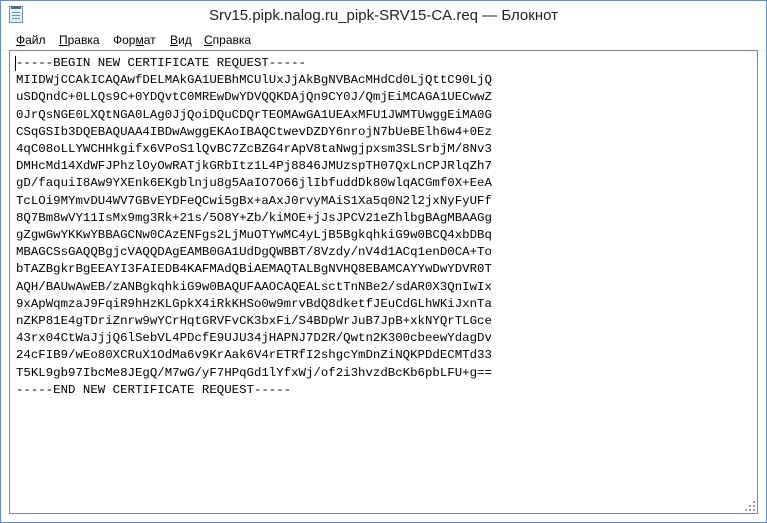 This screenshot has height=523, width=767. Describe the element at coordinates (161, 63) in the screenshot. I see `text-line: -----BEGIN NEW CERTIFICATE REQUEST-----` at that location.